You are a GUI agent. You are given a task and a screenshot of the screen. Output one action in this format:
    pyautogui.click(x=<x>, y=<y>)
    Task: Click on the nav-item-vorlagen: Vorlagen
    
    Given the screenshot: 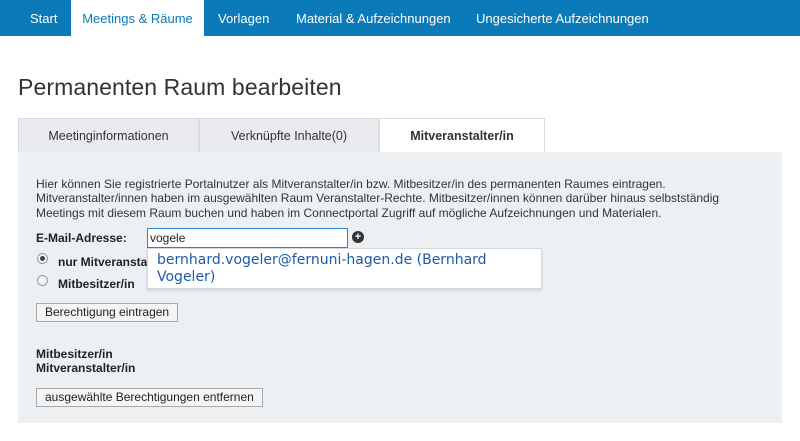 What is the action you would take?
    pyautogui.click(x=243, y=18)
    